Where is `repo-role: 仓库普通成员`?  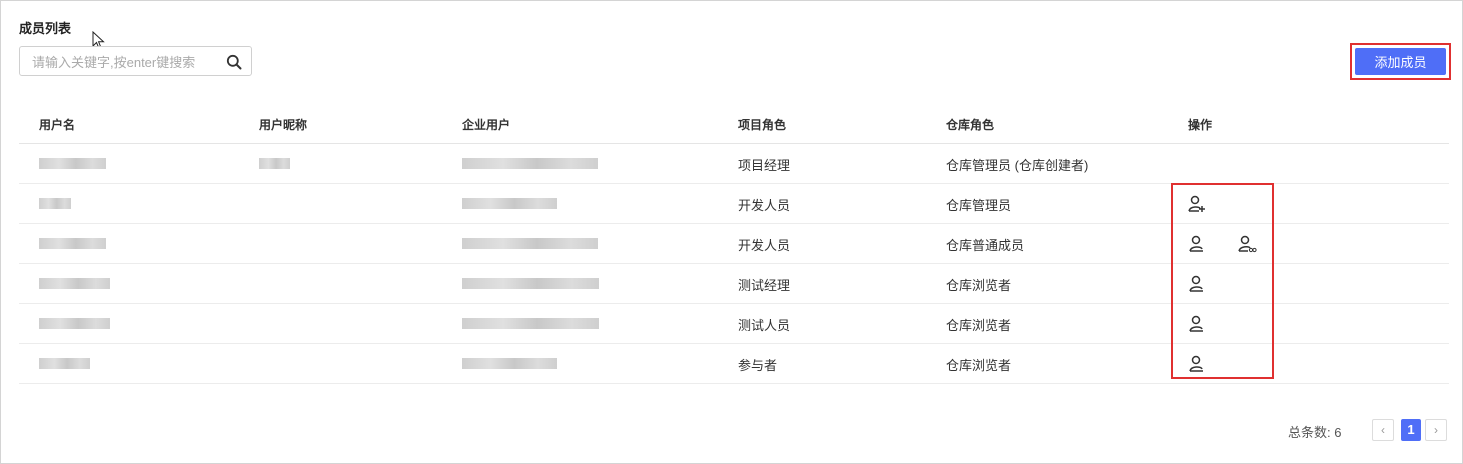
repo-role: 仓库普通成员 is located at coordinates (985, 245).